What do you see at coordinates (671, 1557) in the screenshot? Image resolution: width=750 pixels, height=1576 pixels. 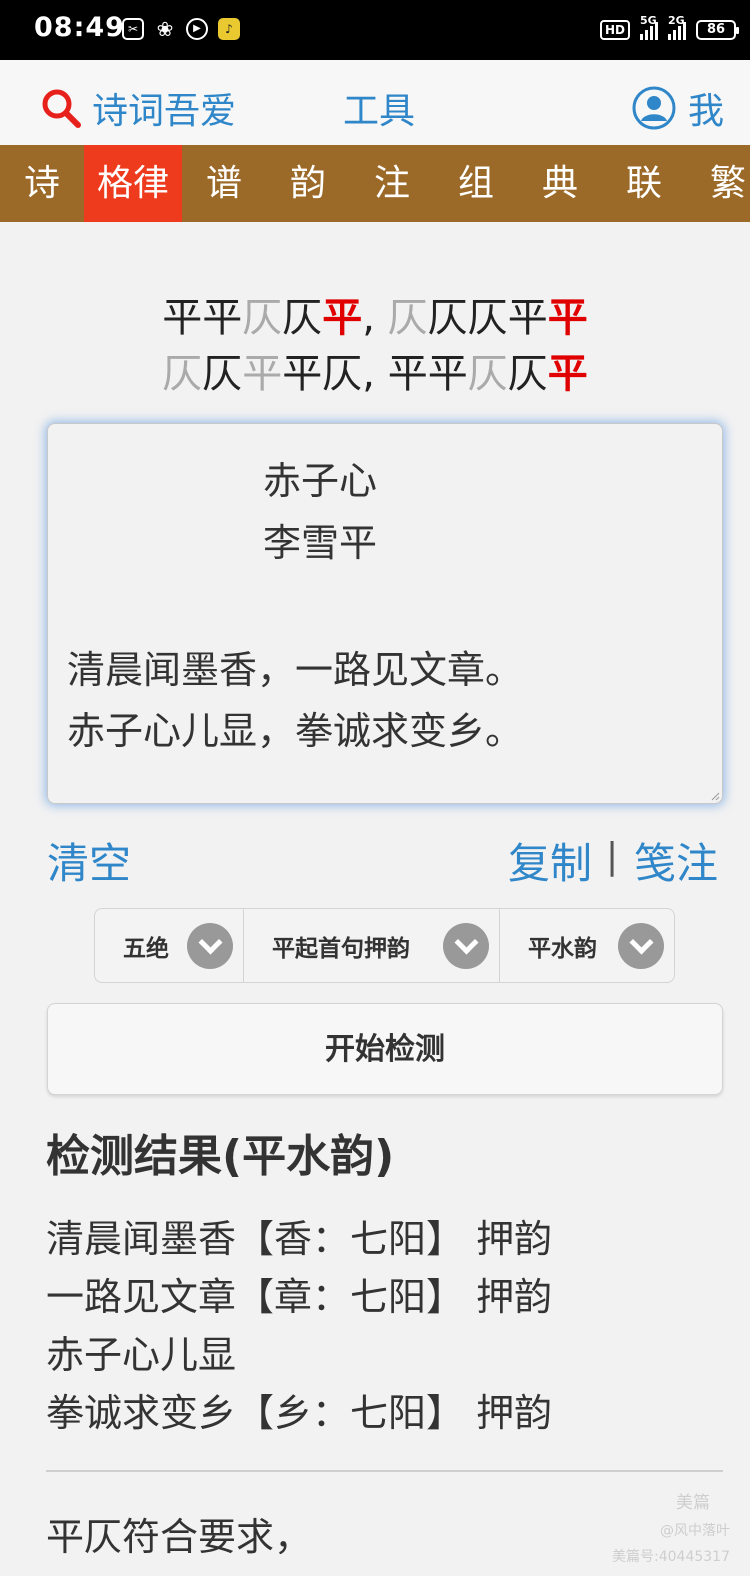 I see `watermark-id: 美篇号:40445317` at bounding box center [671, 1557].